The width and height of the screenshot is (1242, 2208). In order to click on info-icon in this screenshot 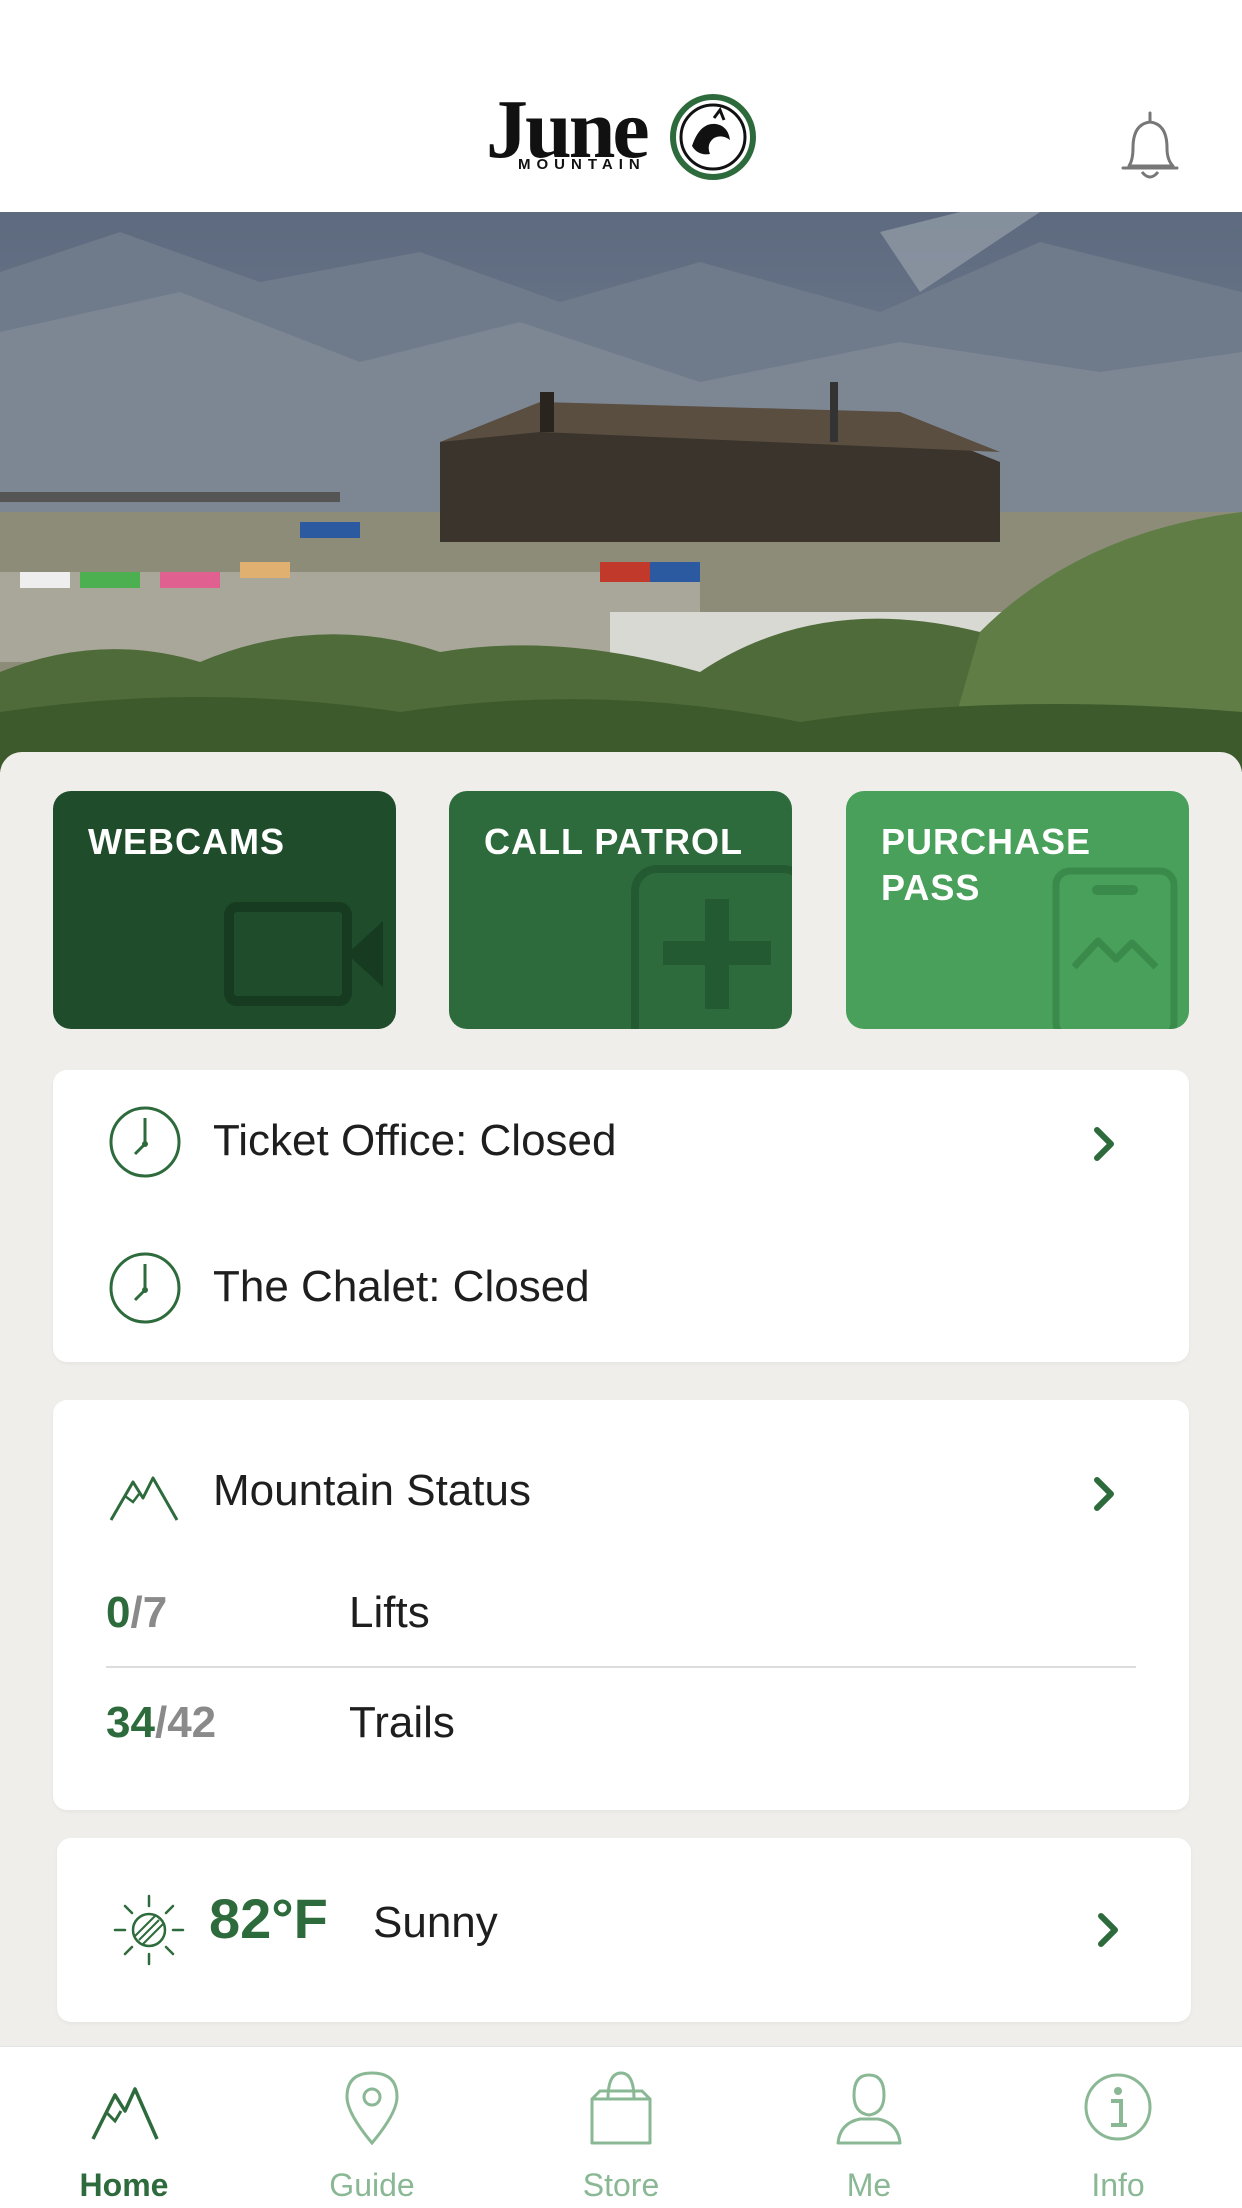, I will do `click(1118, 2107)`.